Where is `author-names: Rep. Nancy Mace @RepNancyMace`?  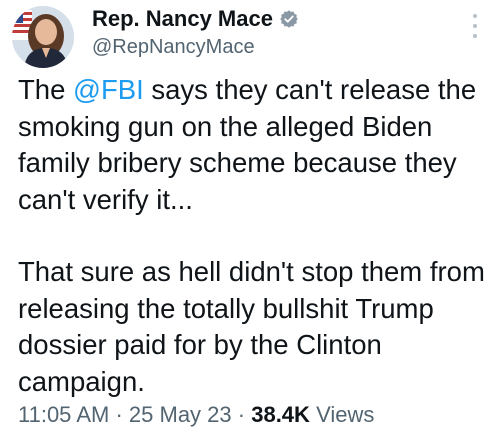
author-names: Rep. Nancy Mace @RepNancyMace is located at coordinates (195, 33).